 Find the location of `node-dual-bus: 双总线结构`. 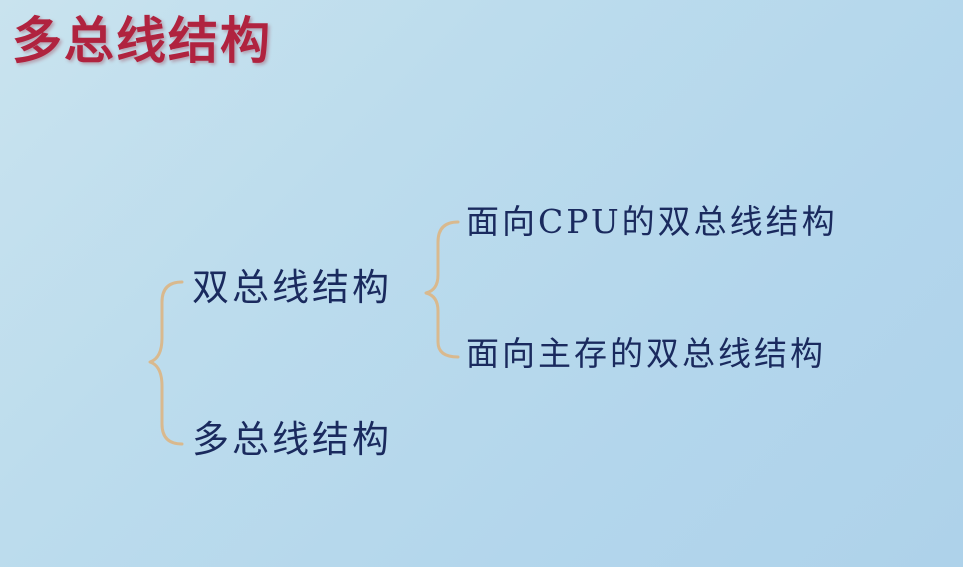

node-dual-bus: 双总线结构 is located at coordinates (292, 287).